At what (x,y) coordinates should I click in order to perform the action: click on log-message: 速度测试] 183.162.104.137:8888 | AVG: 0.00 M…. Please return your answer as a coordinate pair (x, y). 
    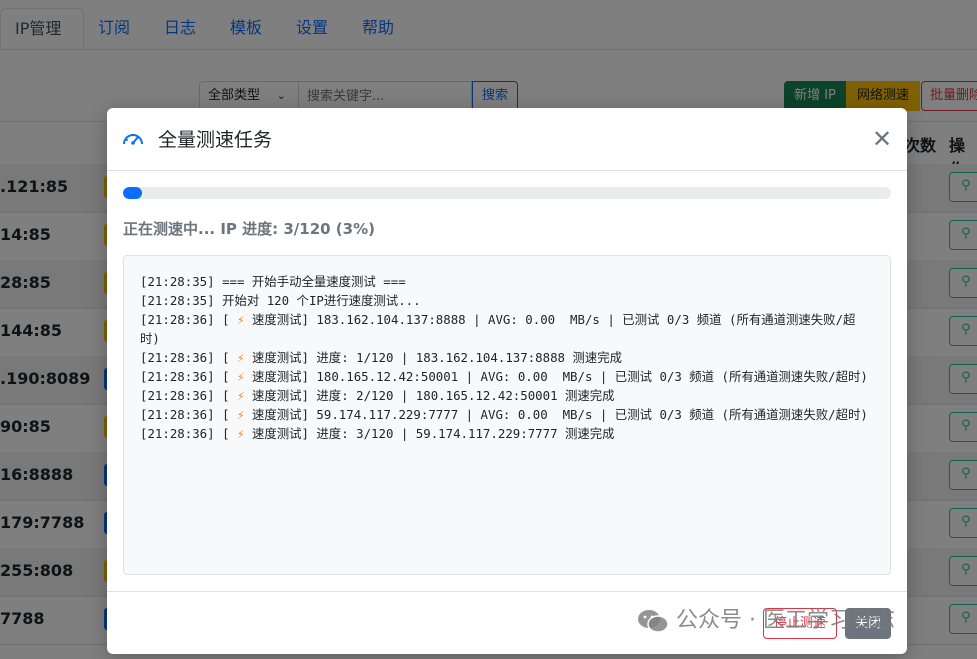
    Looking at the image, I should click on (498, 329).